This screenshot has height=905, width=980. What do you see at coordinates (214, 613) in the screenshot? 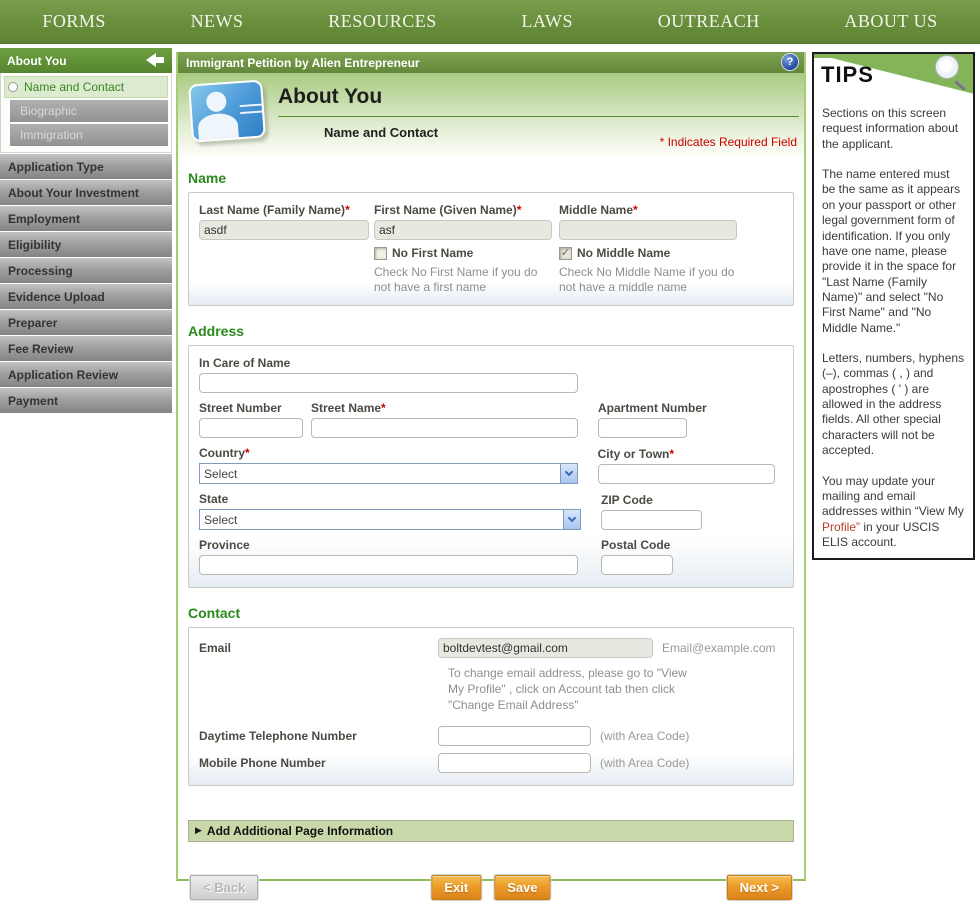
I see `contact-section-heading: Contact` at bounding box center [214, 613].